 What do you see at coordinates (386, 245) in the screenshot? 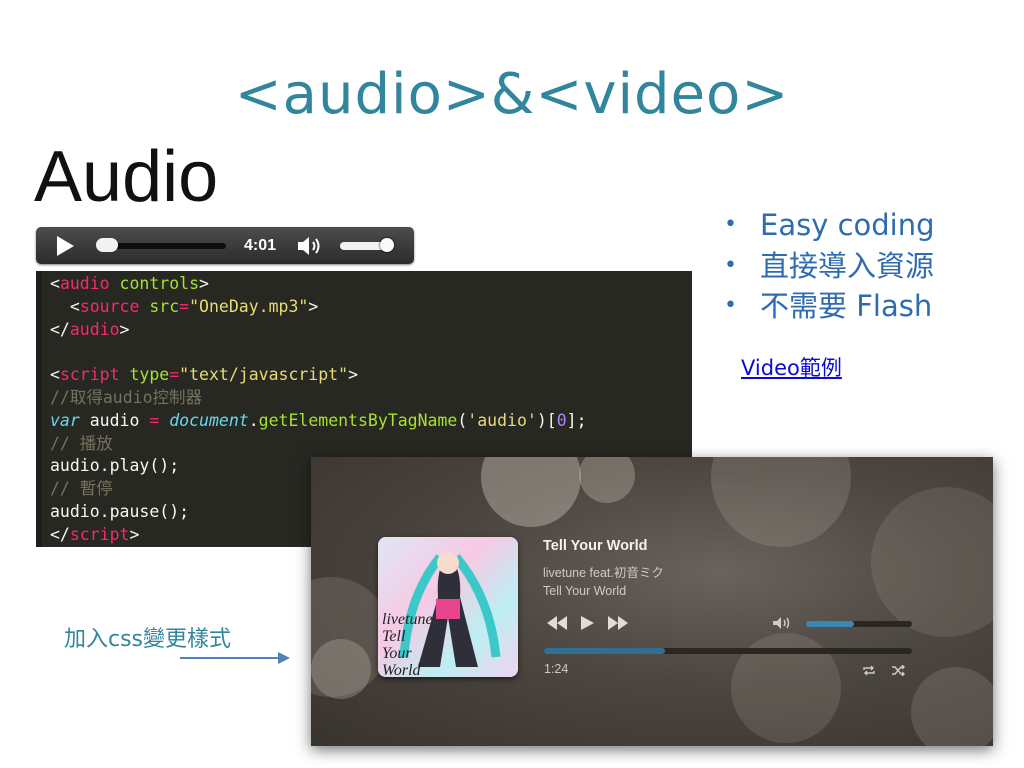
I see `volume-thumb` at bounding box center [386, 245].